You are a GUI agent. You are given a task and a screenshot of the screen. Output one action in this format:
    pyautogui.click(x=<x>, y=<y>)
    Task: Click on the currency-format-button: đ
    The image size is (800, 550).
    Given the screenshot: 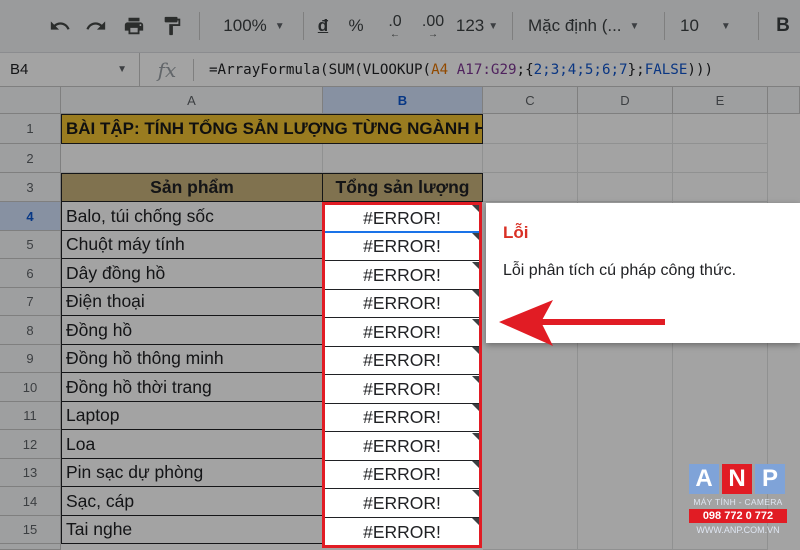 What is the action you would take?
    pyautogui.click(x=323, y=26)
    